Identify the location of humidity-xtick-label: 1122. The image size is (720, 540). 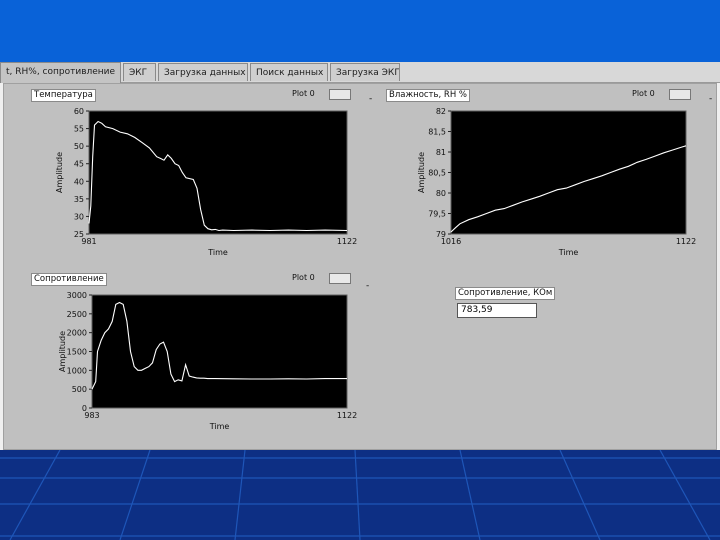
(686, 241).